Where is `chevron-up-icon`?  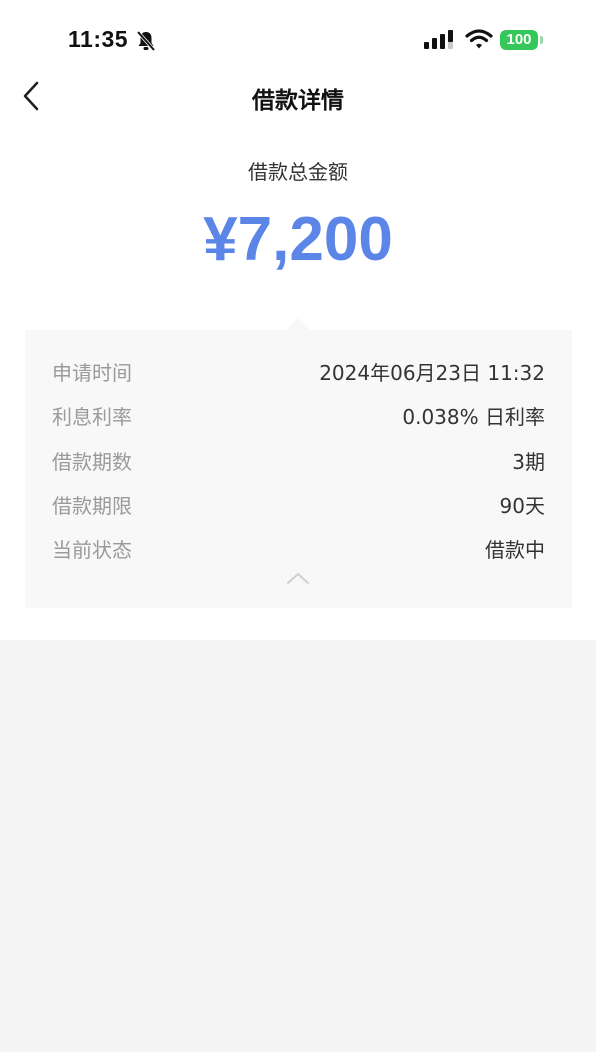 chevron-up-icon is located at coordinates (298, 578).